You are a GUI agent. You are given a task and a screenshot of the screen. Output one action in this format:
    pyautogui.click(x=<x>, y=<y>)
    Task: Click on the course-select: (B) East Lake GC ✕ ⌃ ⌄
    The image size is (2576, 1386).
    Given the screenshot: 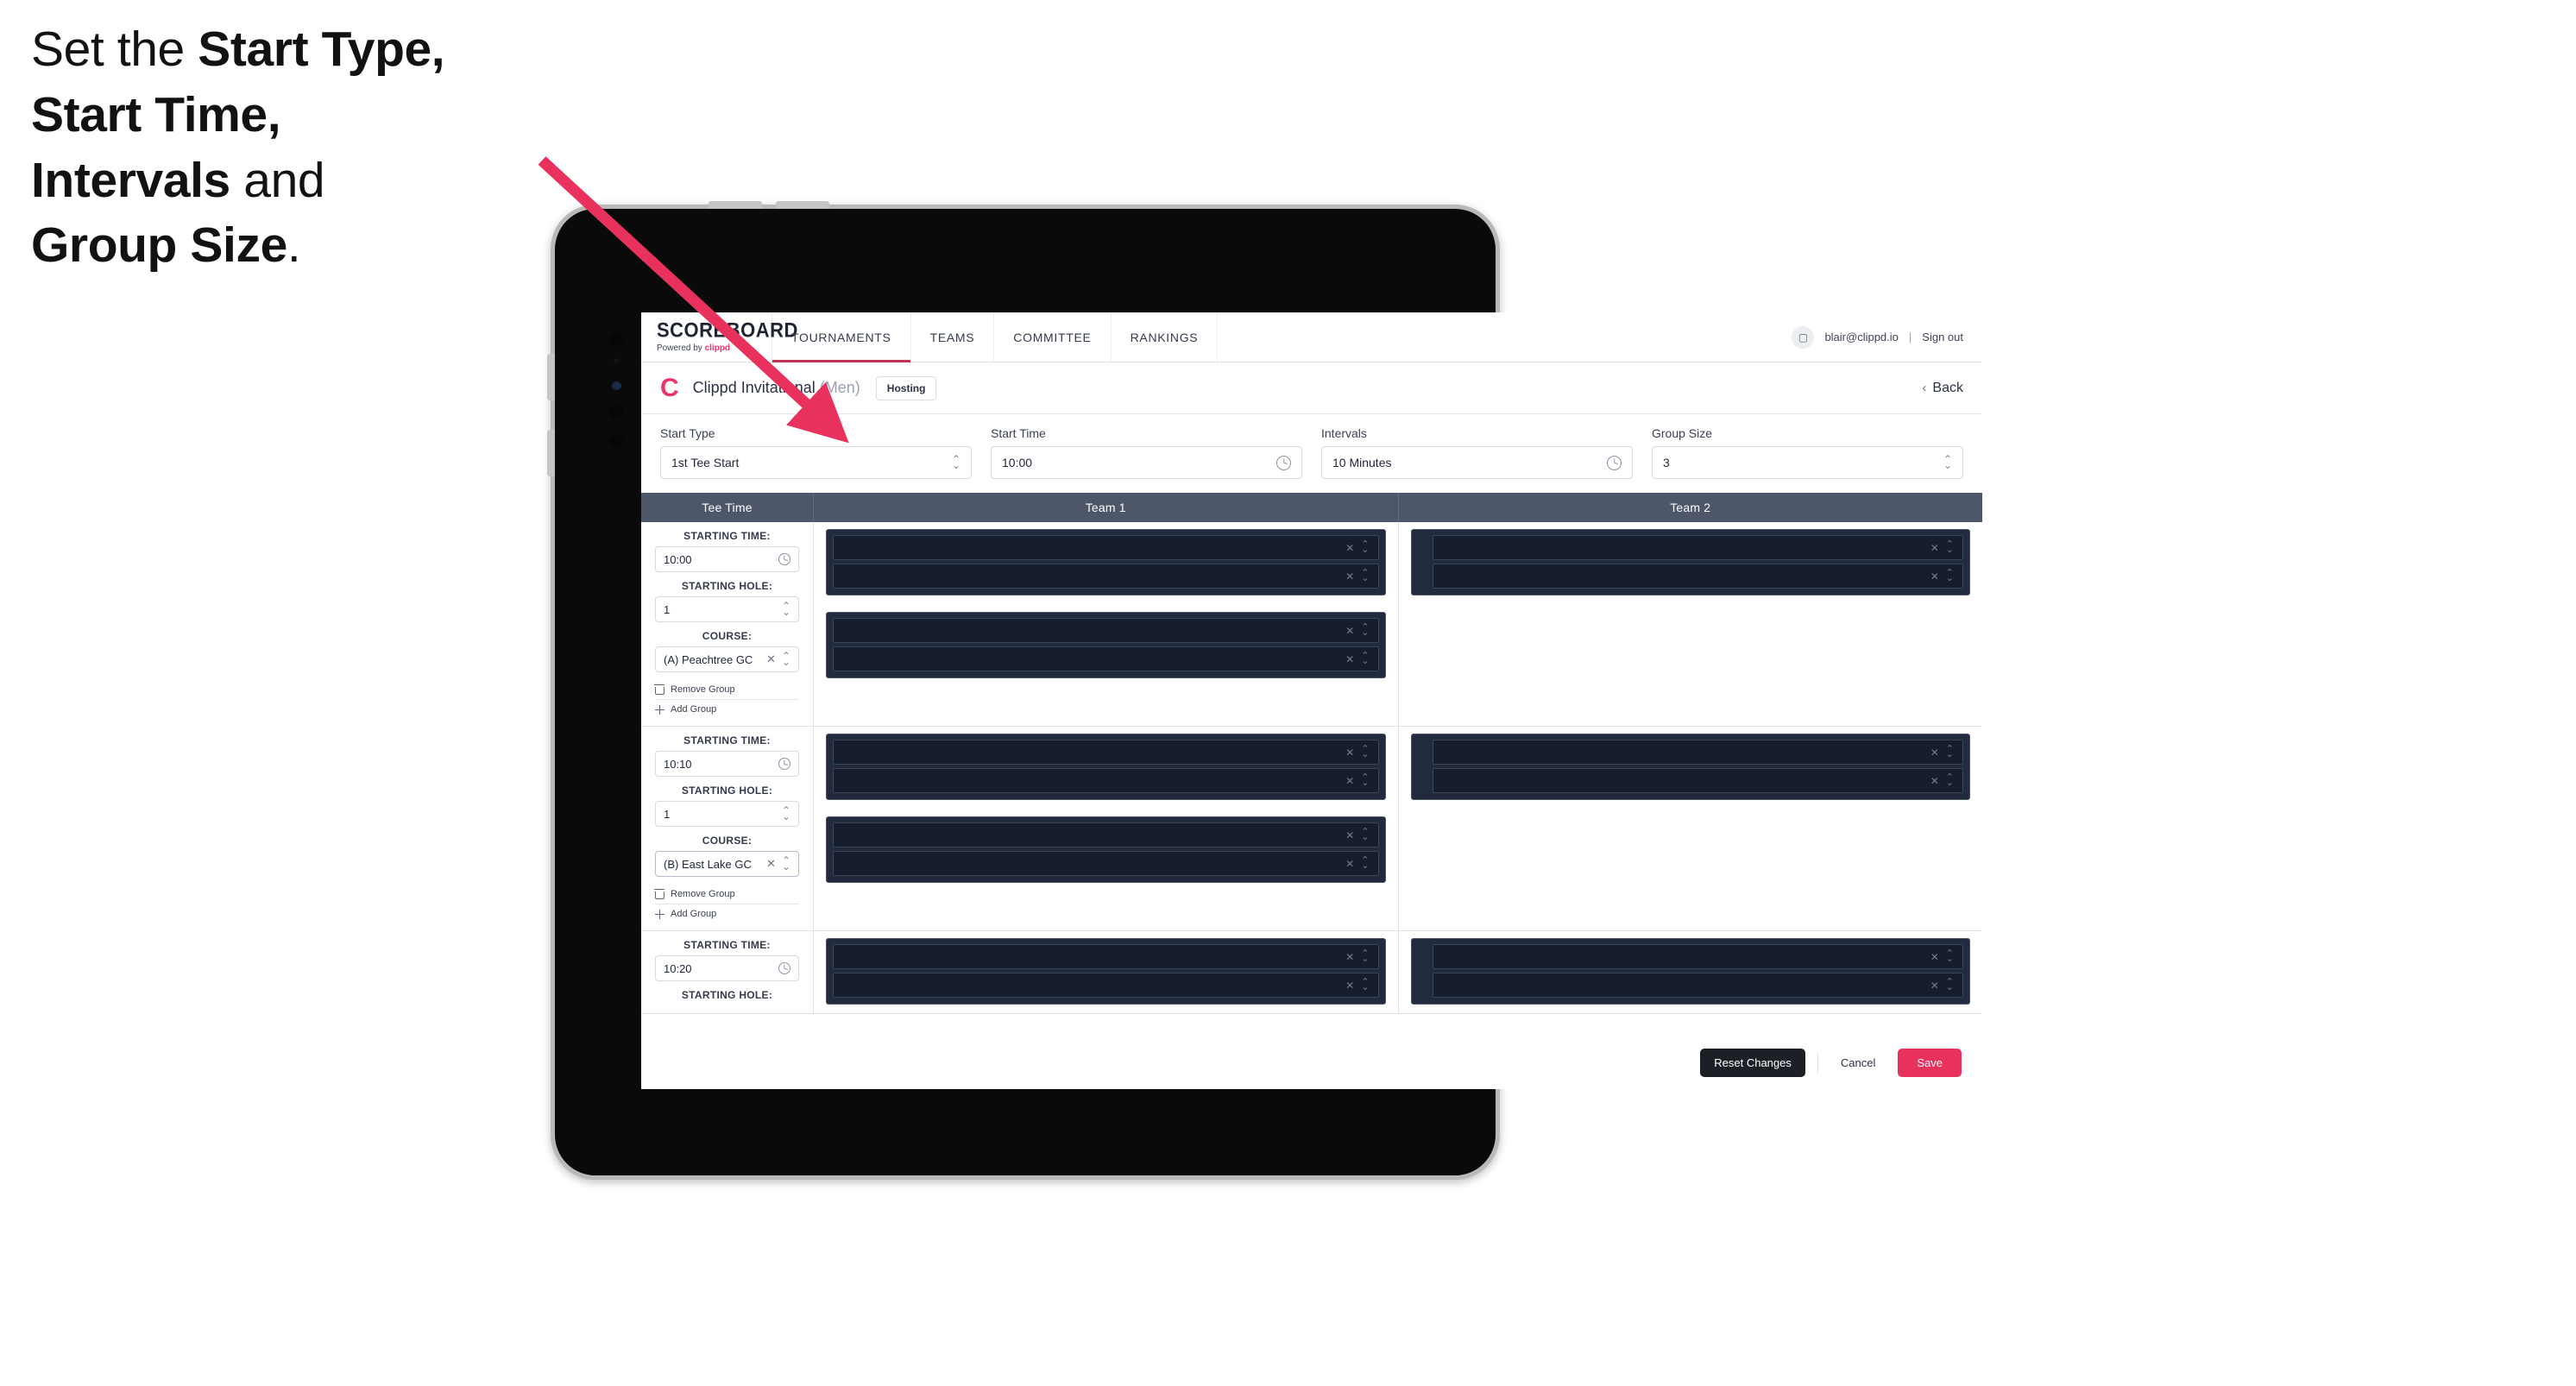 What is the action you would take?
    pyautogui.click(x=727, y=864)
    